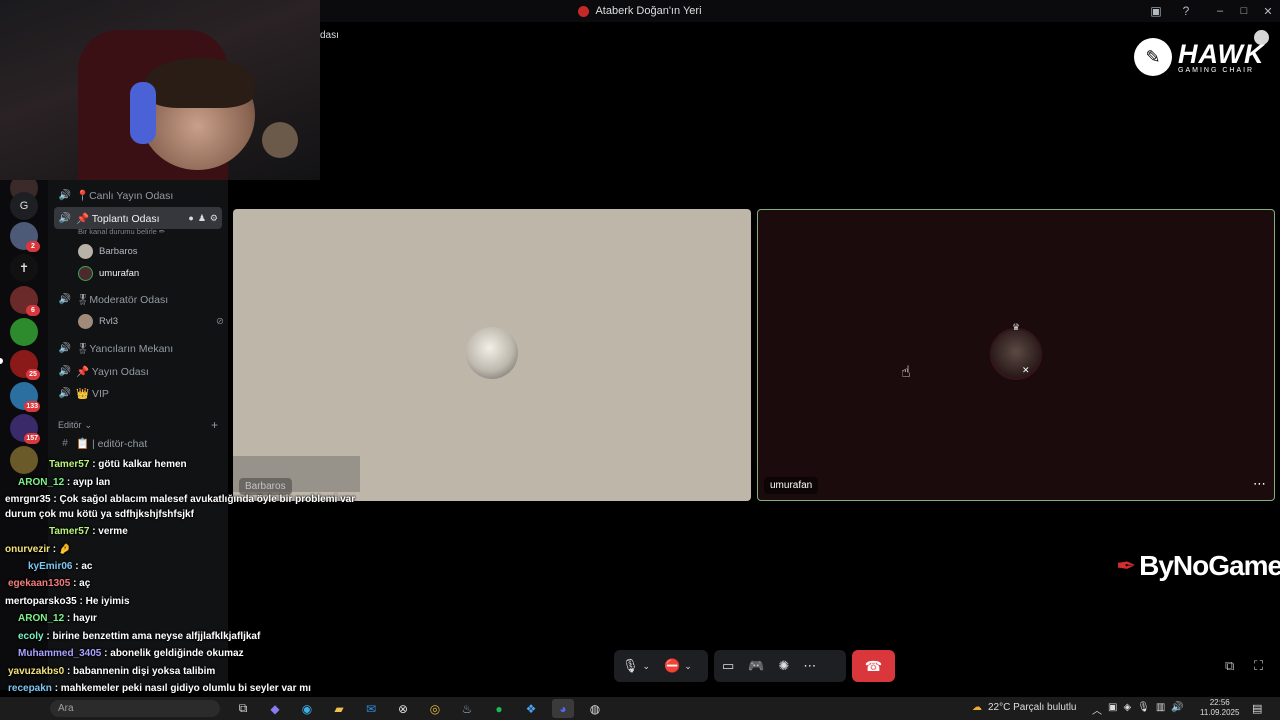  I want to click on obs-icon: ◍, so click(595, 708).